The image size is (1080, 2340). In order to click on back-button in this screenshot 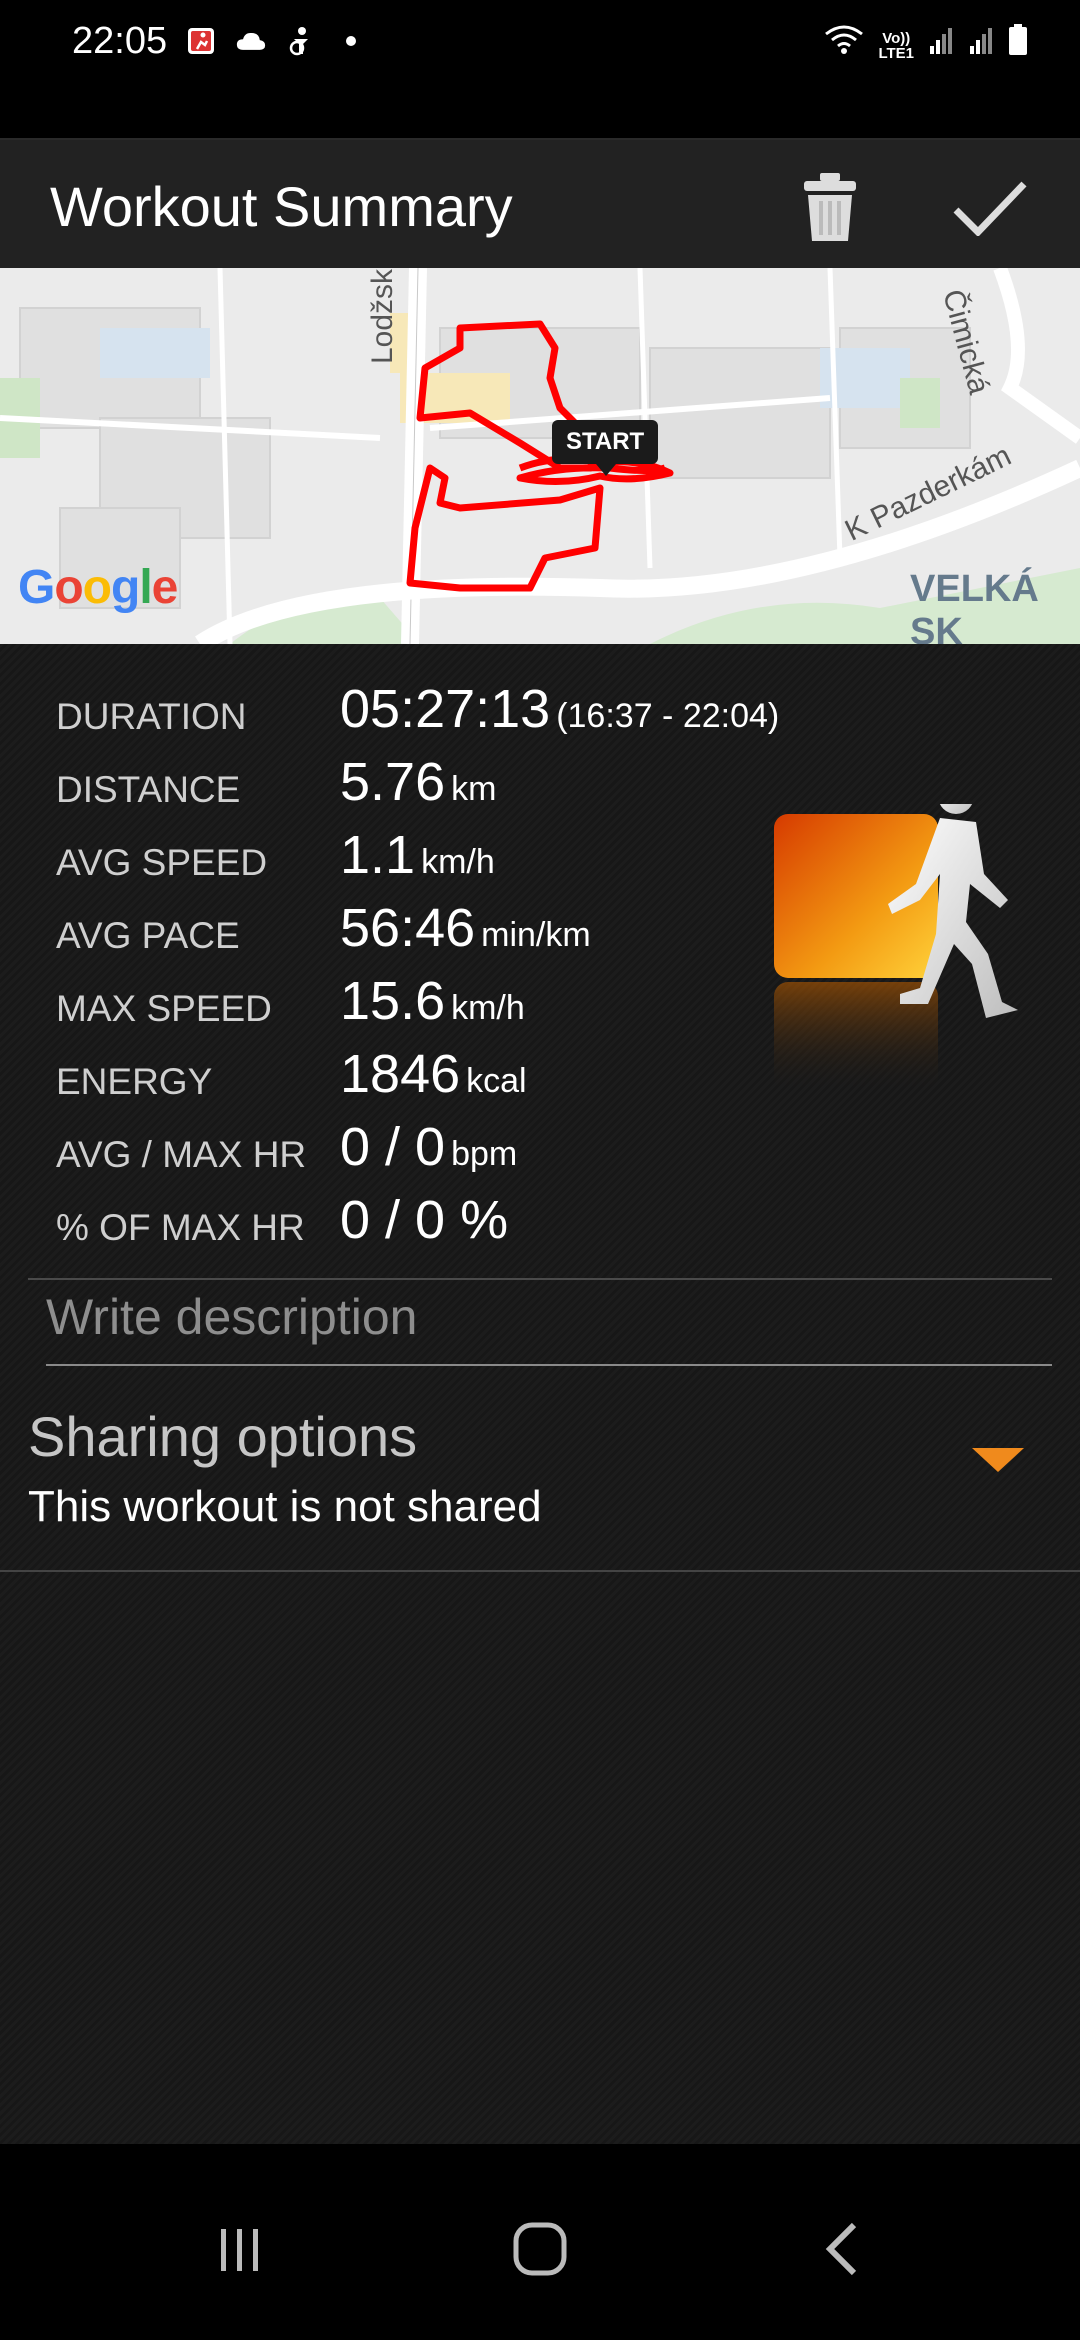, I will do `click(843, 2249)`.